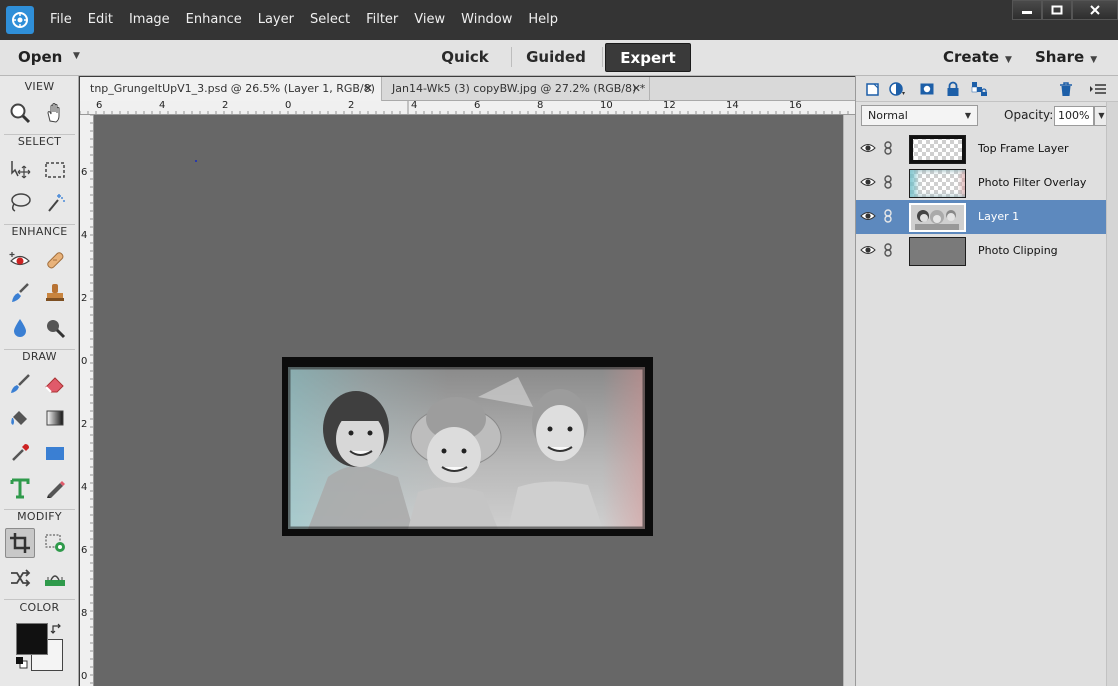 The width and height of the screenshot is (1118, 686). I want to click on share-menu: Share ▼, so click(1066, 57).